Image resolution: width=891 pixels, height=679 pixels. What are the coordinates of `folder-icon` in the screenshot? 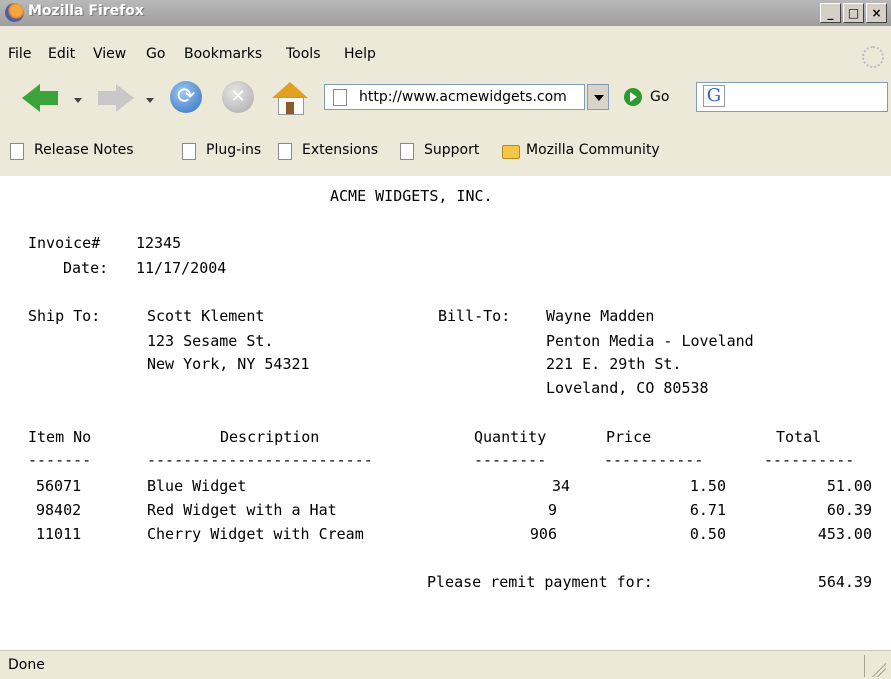 It's located at (511, 152).